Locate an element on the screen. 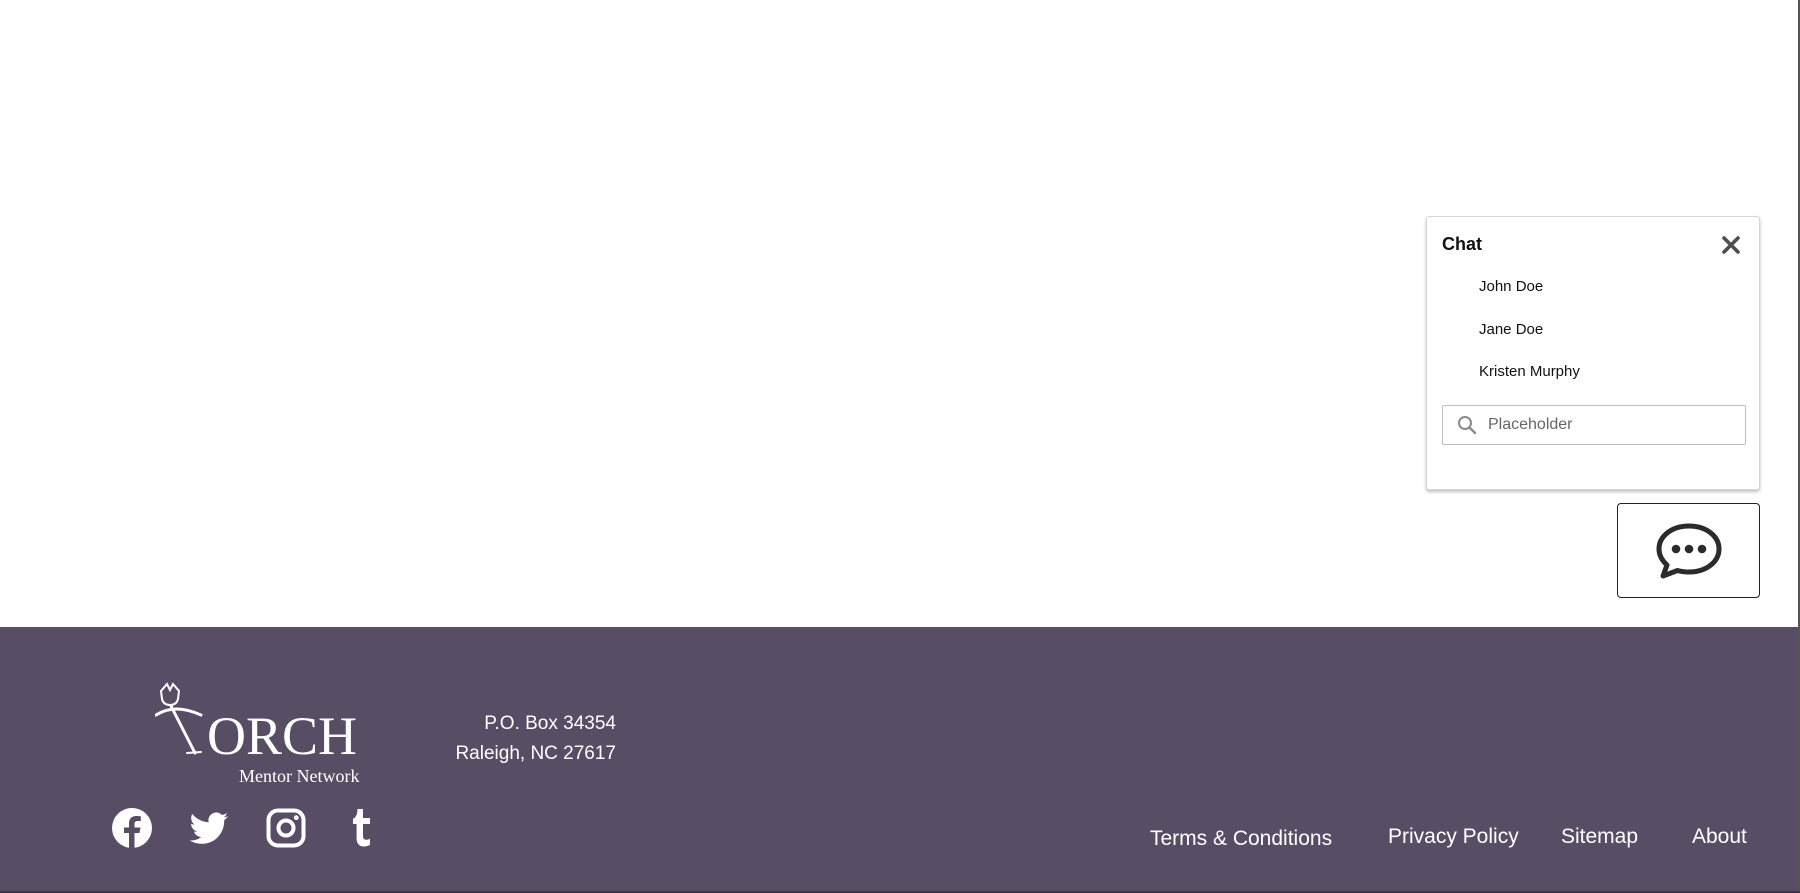 The image size is (1800, 893). sitemap-link: Sitemap is located at coordinates (1599, 837).